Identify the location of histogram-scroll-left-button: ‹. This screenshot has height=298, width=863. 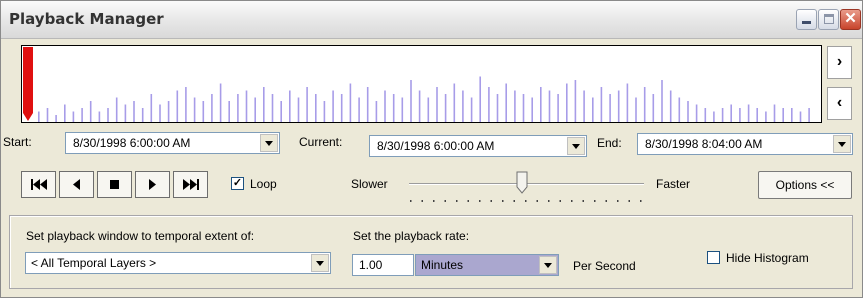
(839, 103).